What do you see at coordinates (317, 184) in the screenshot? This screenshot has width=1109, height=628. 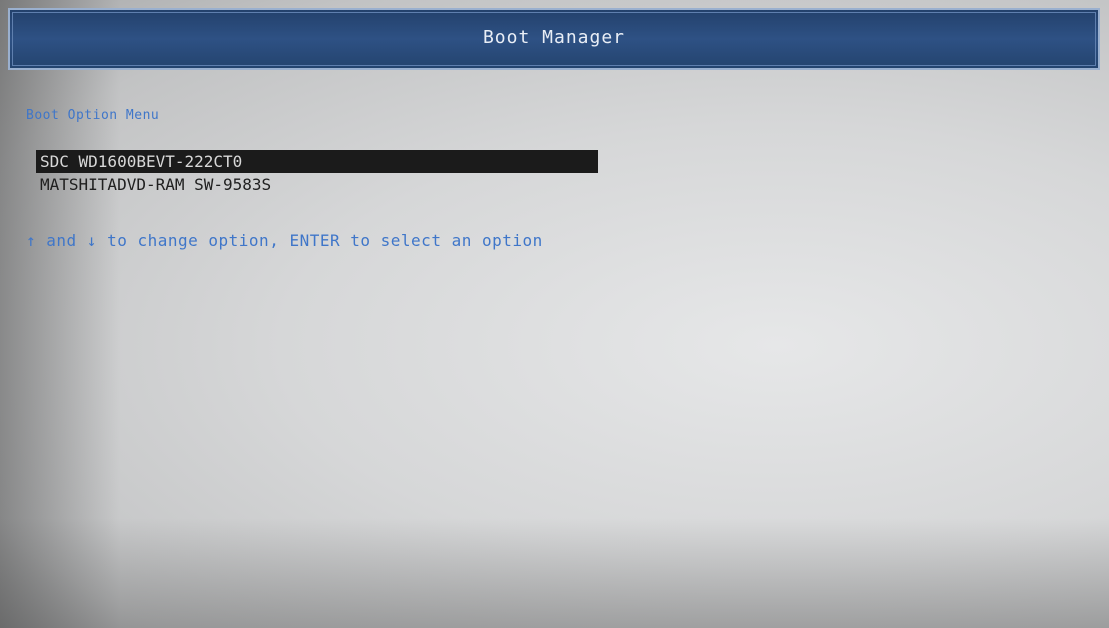 I see `boot-option-dvd: MATSHITADVD-RAM SW-9583S` at bounding box center [317, 184].